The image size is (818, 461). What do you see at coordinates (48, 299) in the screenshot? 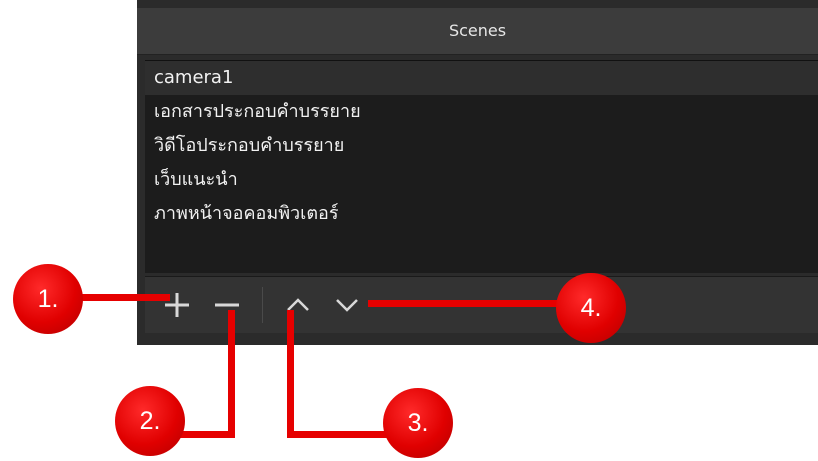
I see `callout-1: 1.` at bounding box center [48, 299].